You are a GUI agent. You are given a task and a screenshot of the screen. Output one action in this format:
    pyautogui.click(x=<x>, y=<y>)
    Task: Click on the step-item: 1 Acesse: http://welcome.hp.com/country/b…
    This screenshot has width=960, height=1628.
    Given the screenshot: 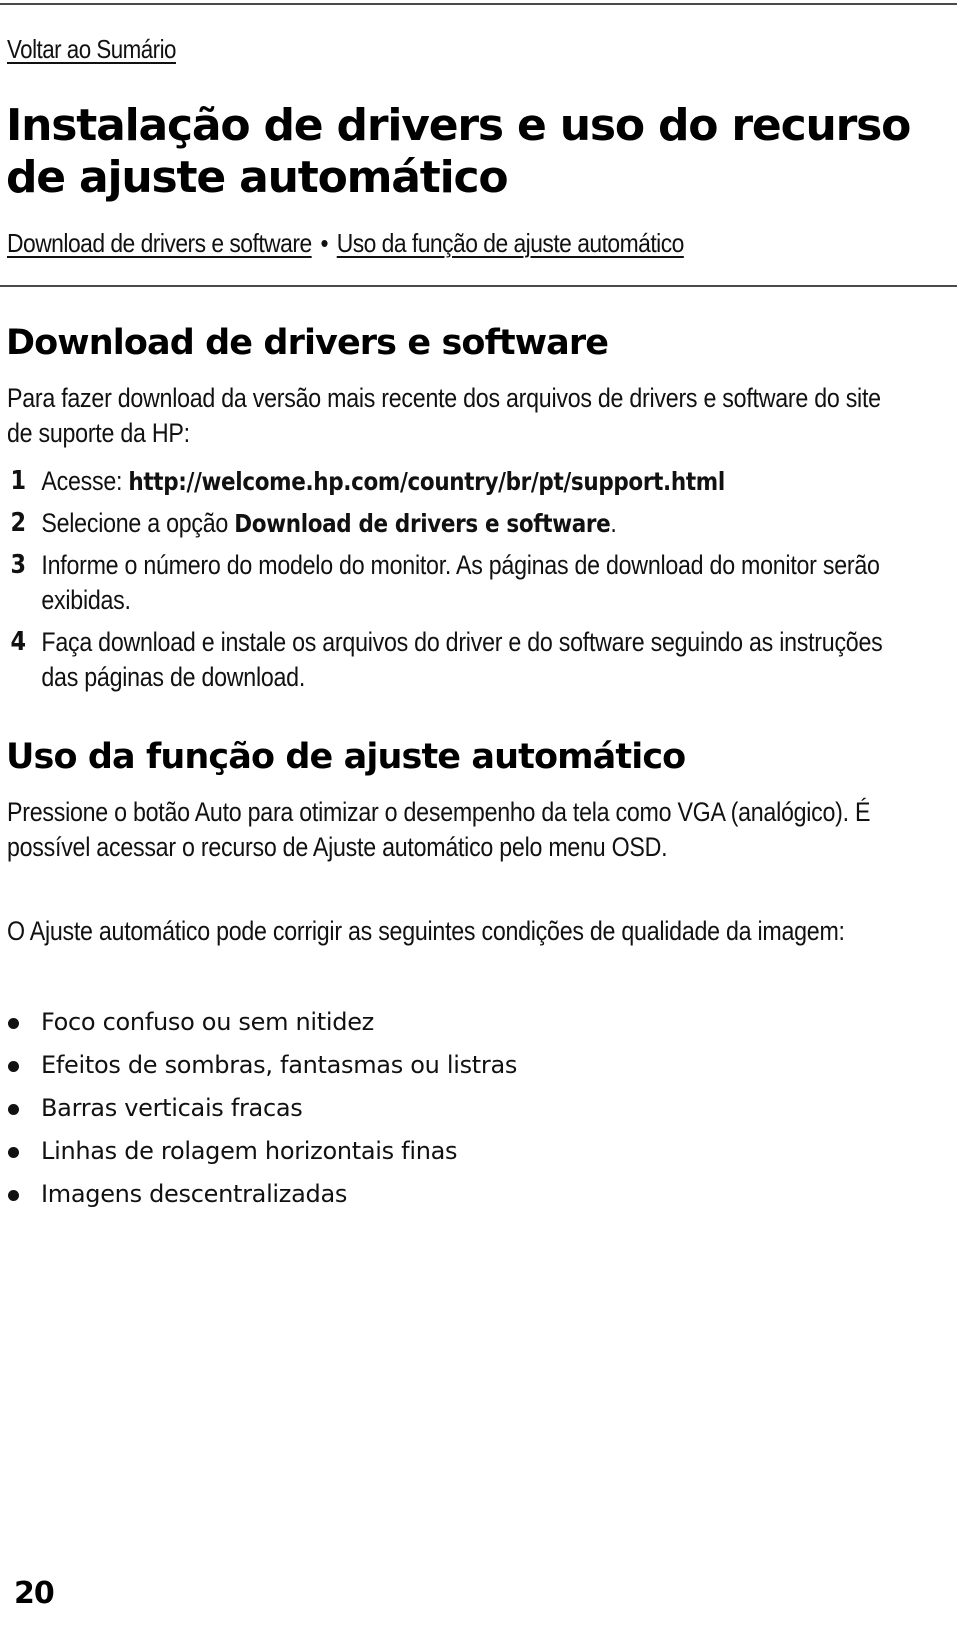 What is the action you would take?
    pyautogui.click(x=463, y=481)
    